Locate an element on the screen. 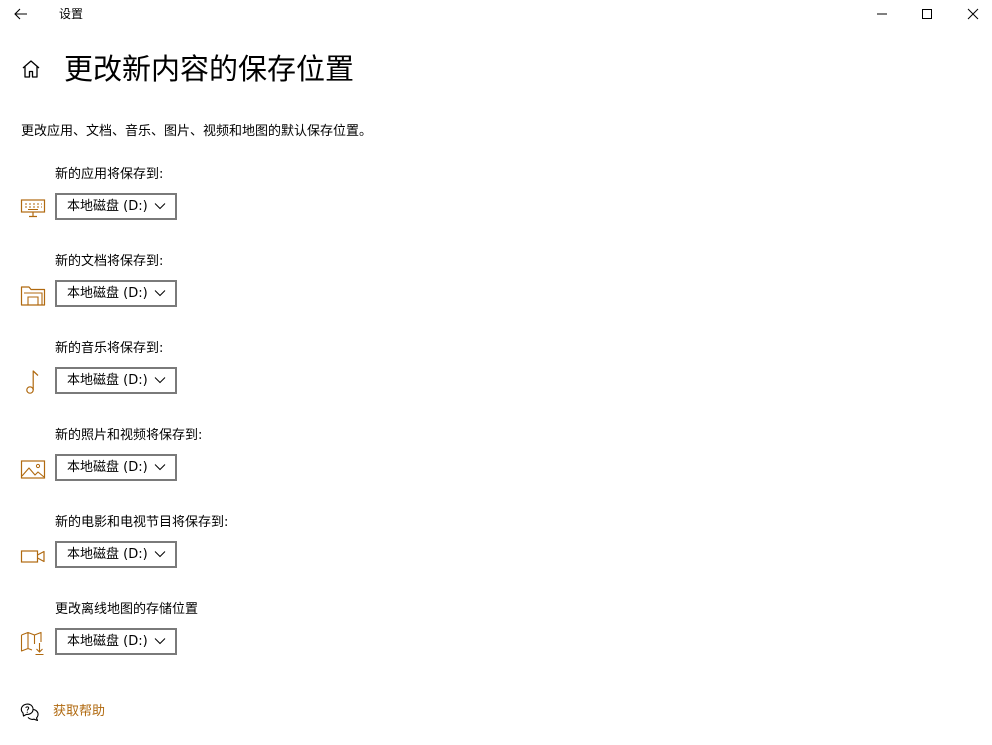  movies-tv-save-label: 新的电影和电视节目将保存到: is located at coordinates (142, 522).